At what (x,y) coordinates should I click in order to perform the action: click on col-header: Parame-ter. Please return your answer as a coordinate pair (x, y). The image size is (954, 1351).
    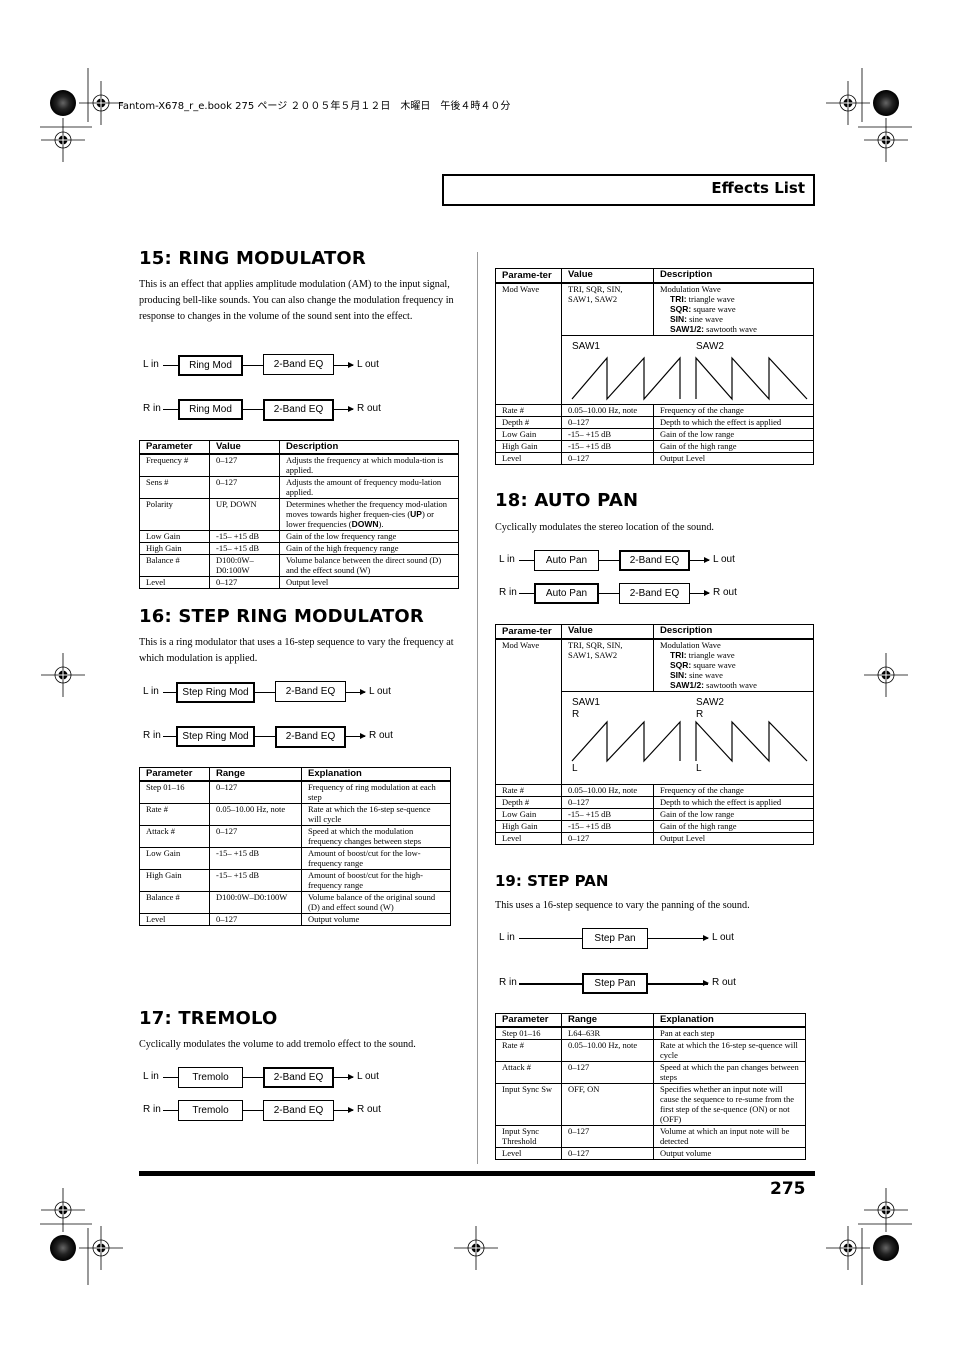
    Looking at the image, I should click on (528, 276).